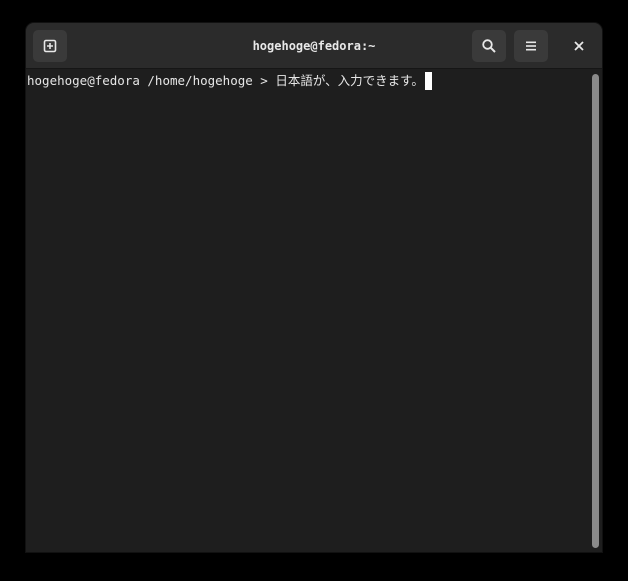  I want to click on search-icon, so click(489, 46).